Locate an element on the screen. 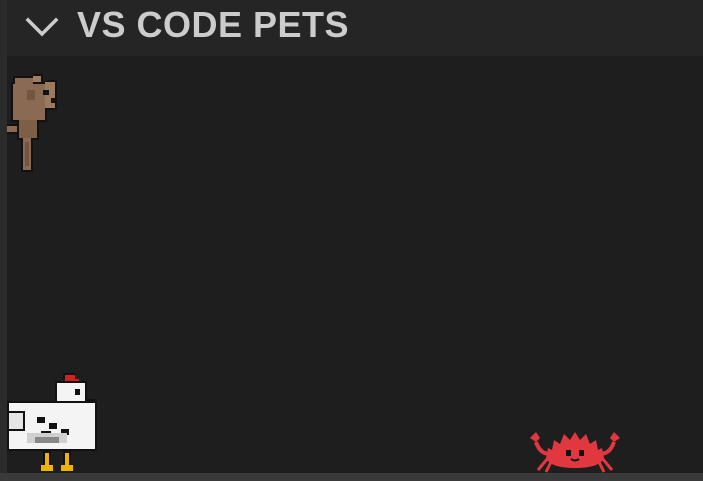  floor is located at coordinates (351, 477).